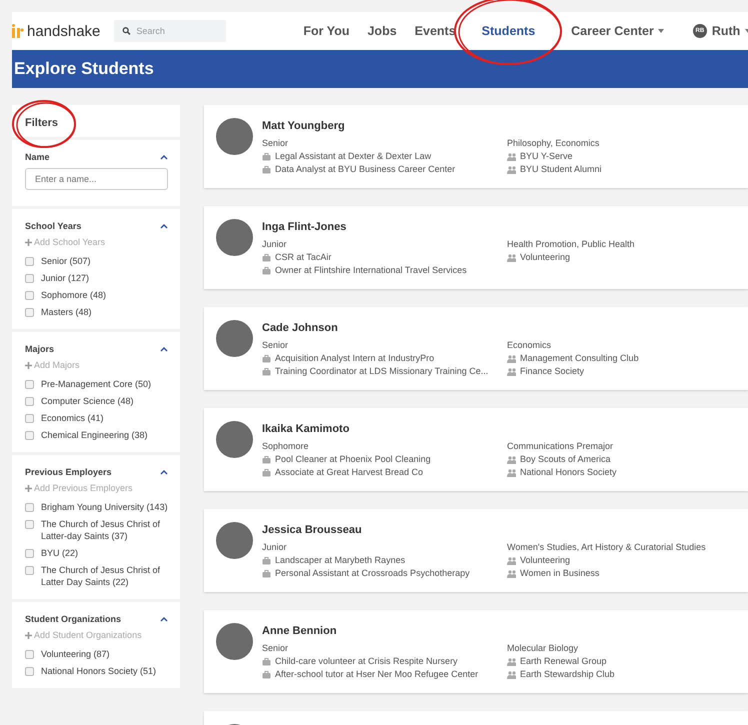 The height and width of the screenshot is (725, 748). Describe the element at coordinates (376, 674) in the screenshot. I see `job-text: After-school tutor at Hser Ner Moo Refugee Center` at that location.